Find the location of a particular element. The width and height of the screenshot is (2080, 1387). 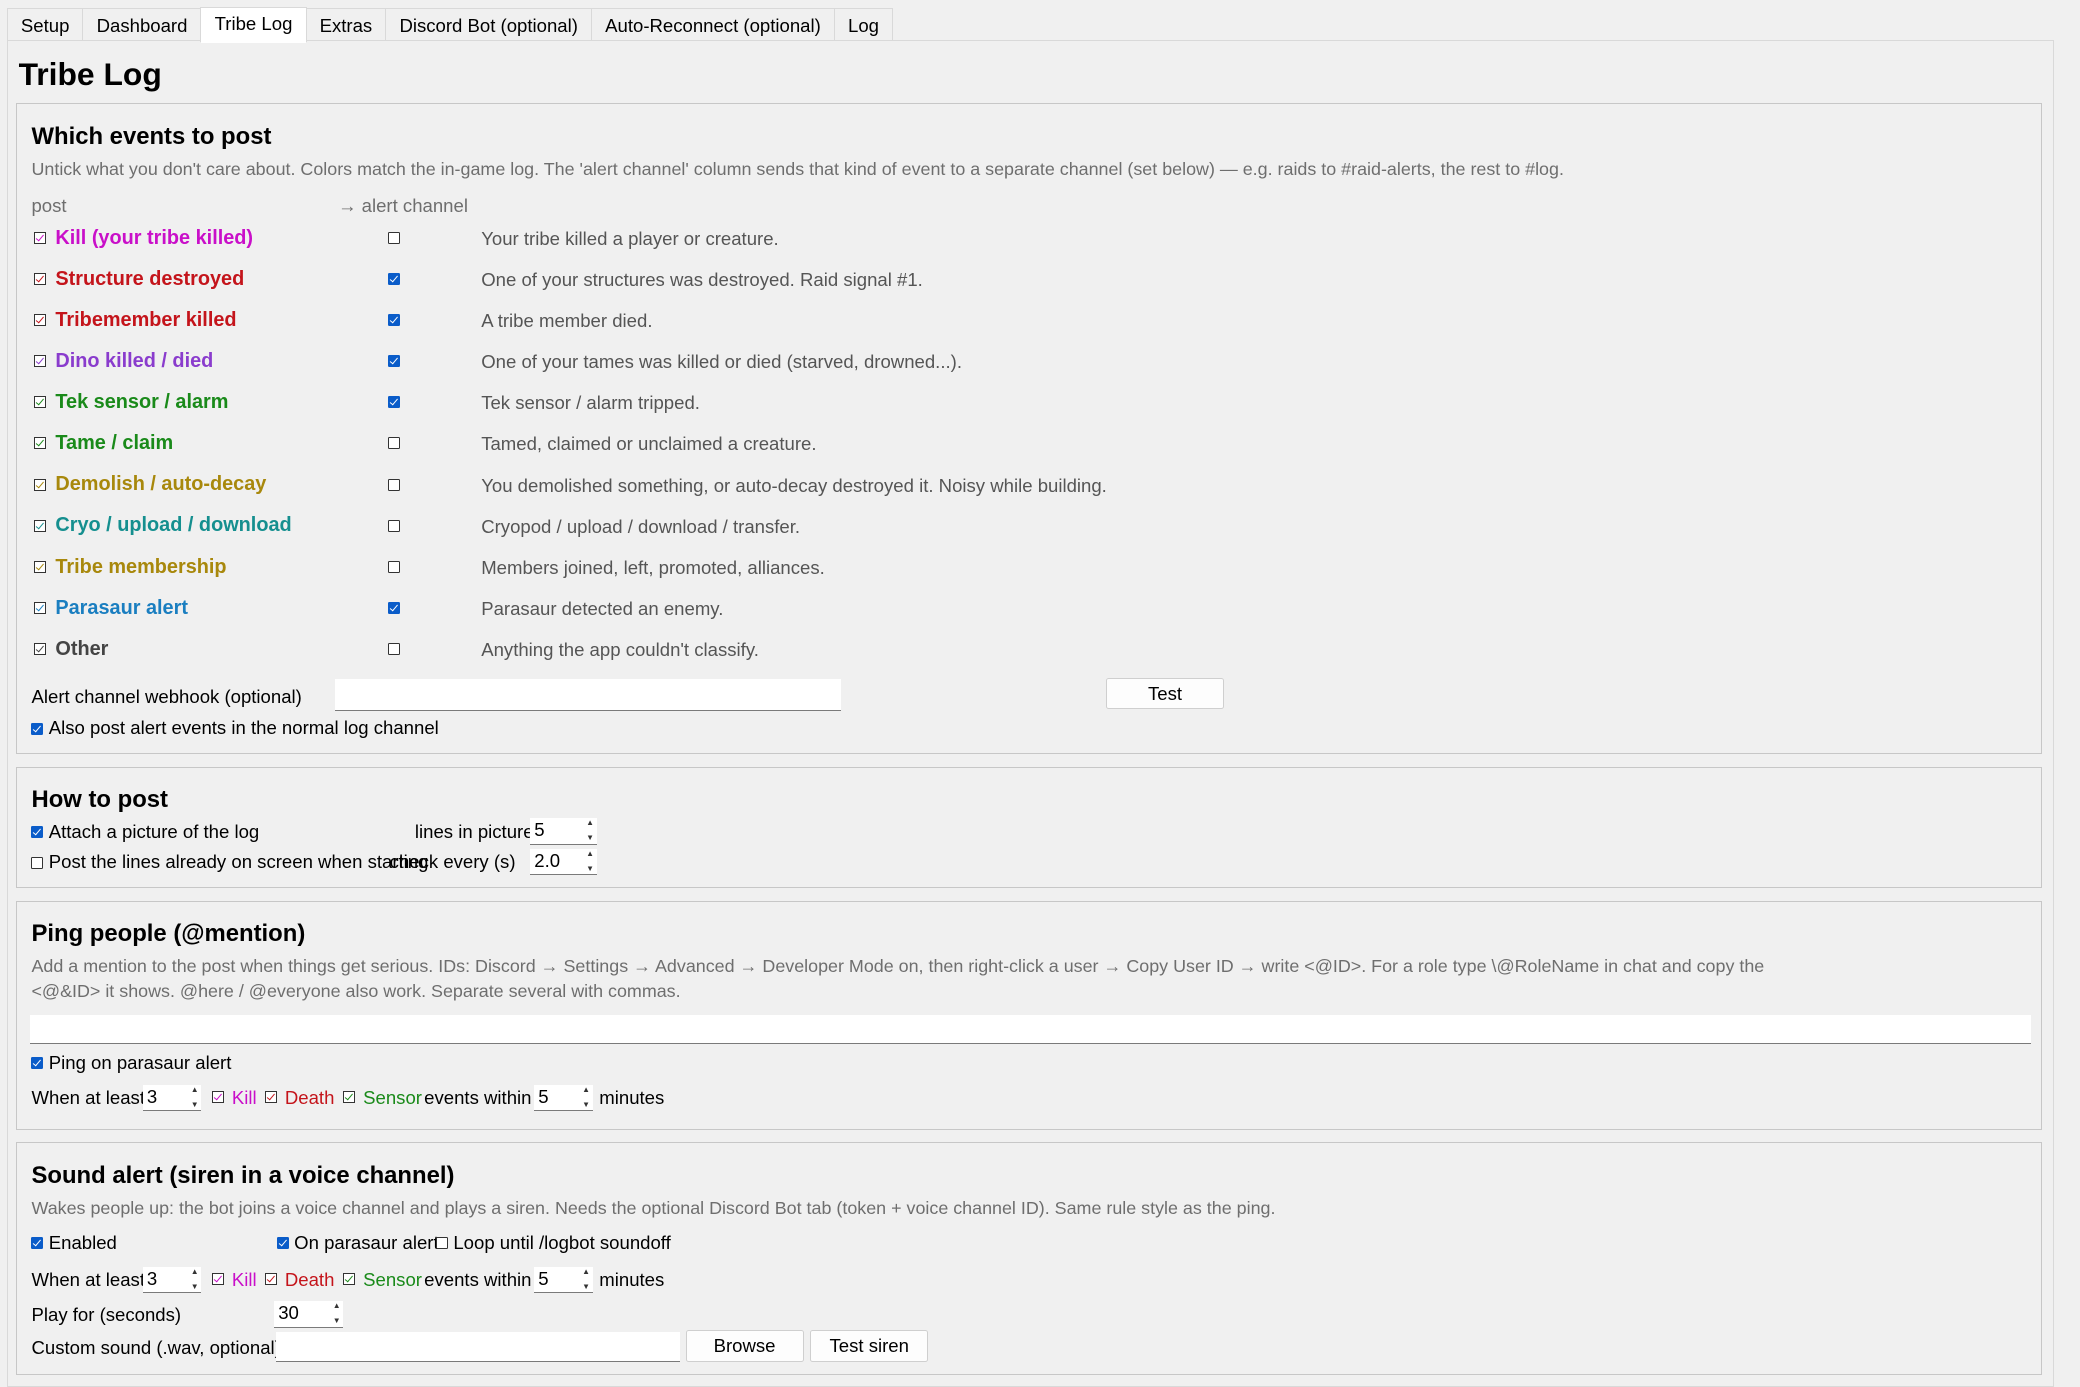

event-label: Structure destroyed is located at coordinates (150, 278).